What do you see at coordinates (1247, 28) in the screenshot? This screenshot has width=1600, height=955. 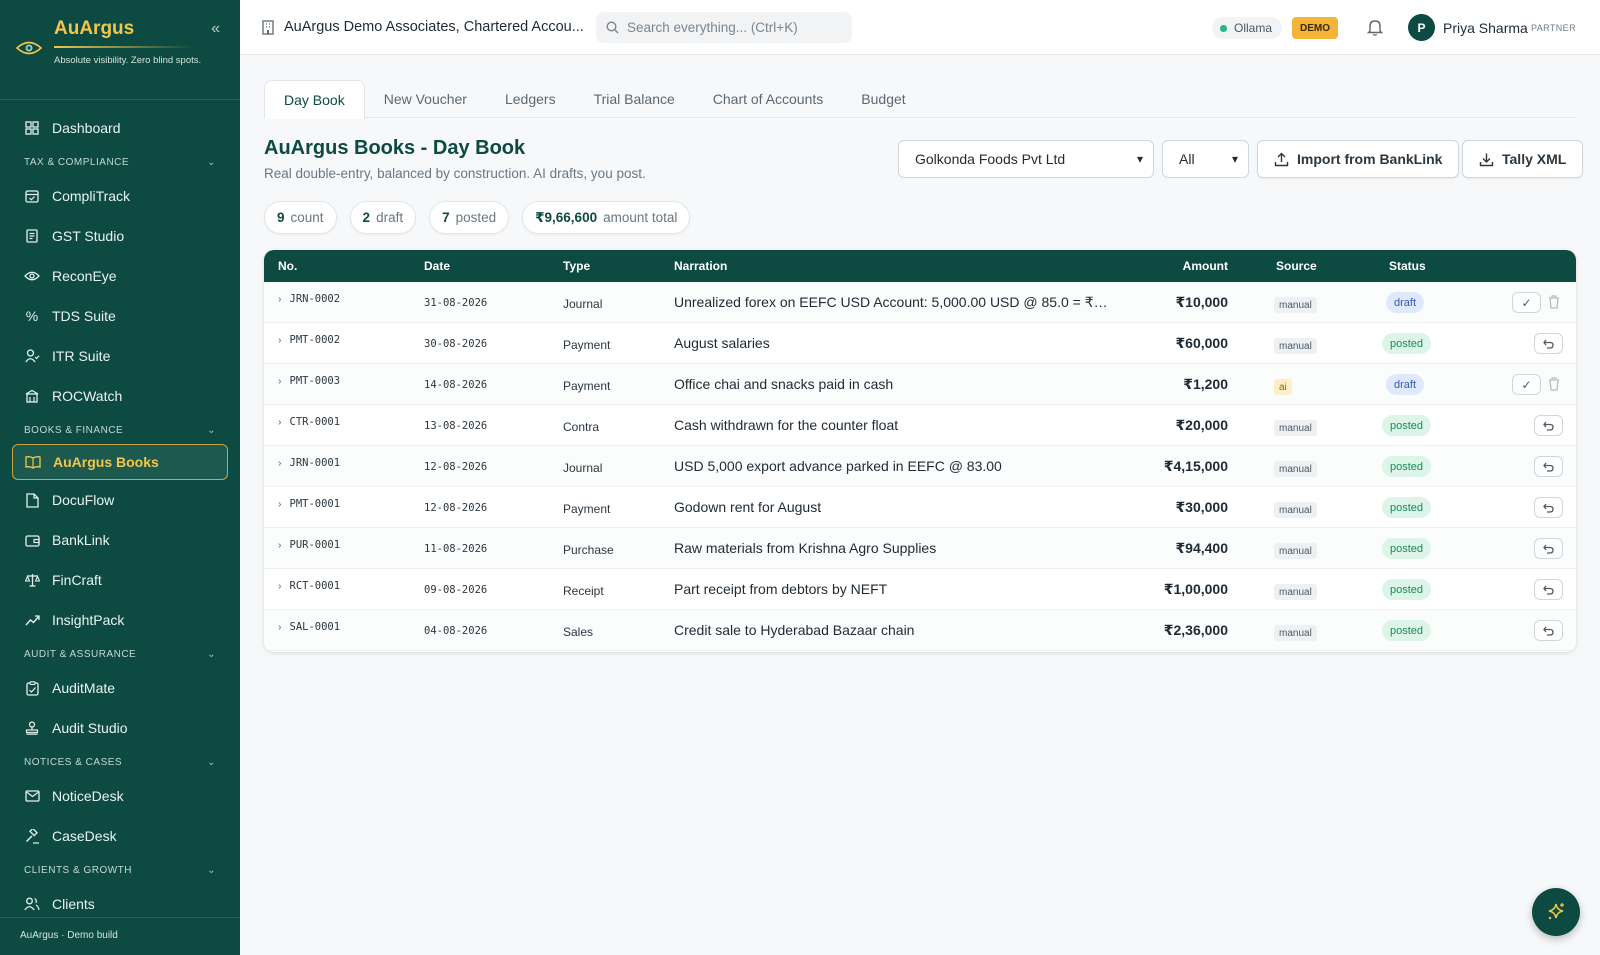 I see `ollama-status-badge: Ollama` at bounding box center [1247, 28].